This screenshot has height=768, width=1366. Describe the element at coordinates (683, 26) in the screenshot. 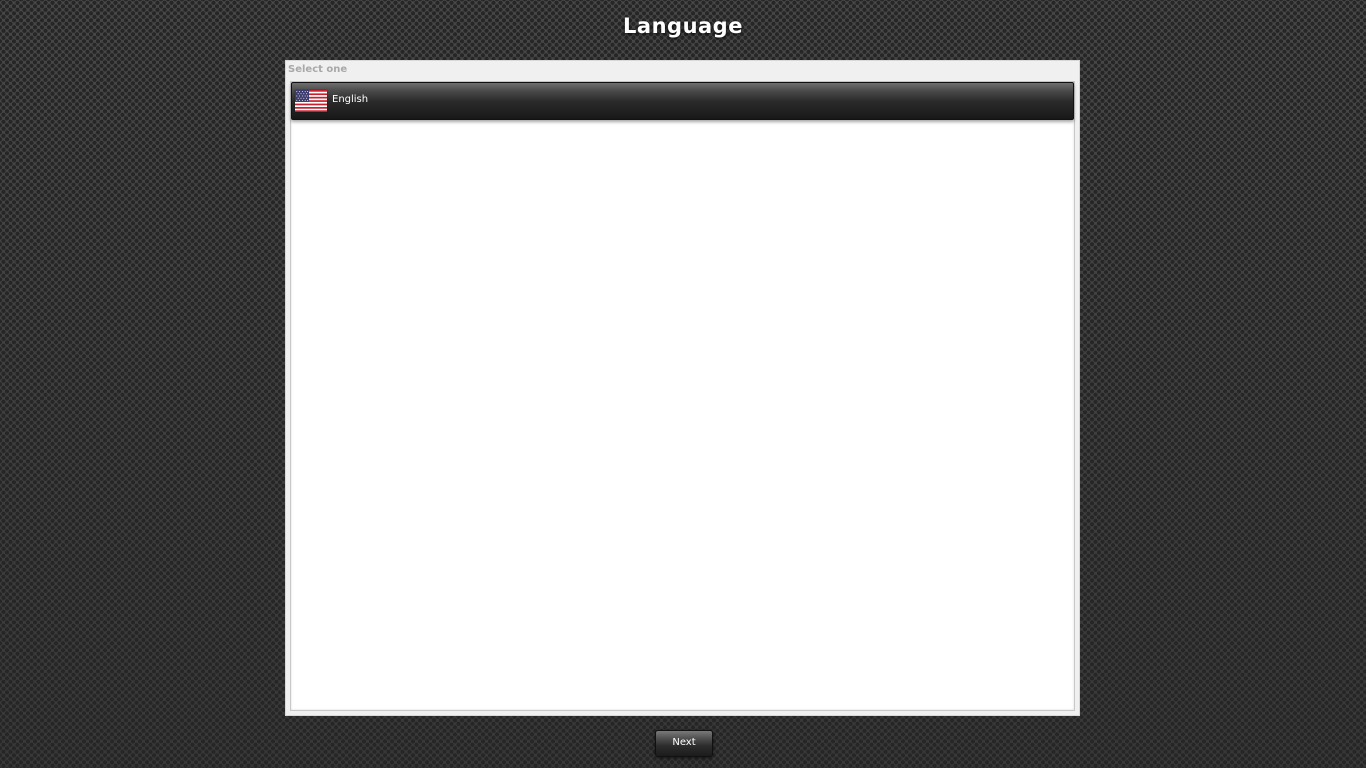

I see `page-title: Language` at that location.